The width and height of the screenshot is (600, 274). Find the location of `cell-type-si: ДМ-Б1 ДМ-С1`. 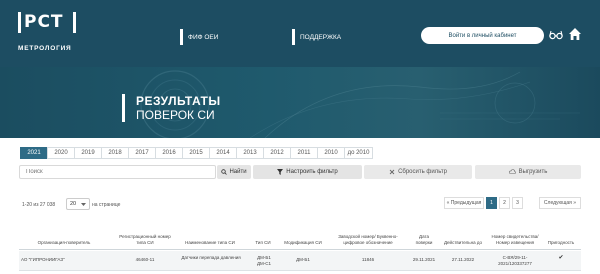

cell-type-si: ДМ-Б1 ДМ-С1 is located at coordinates (264, 260).